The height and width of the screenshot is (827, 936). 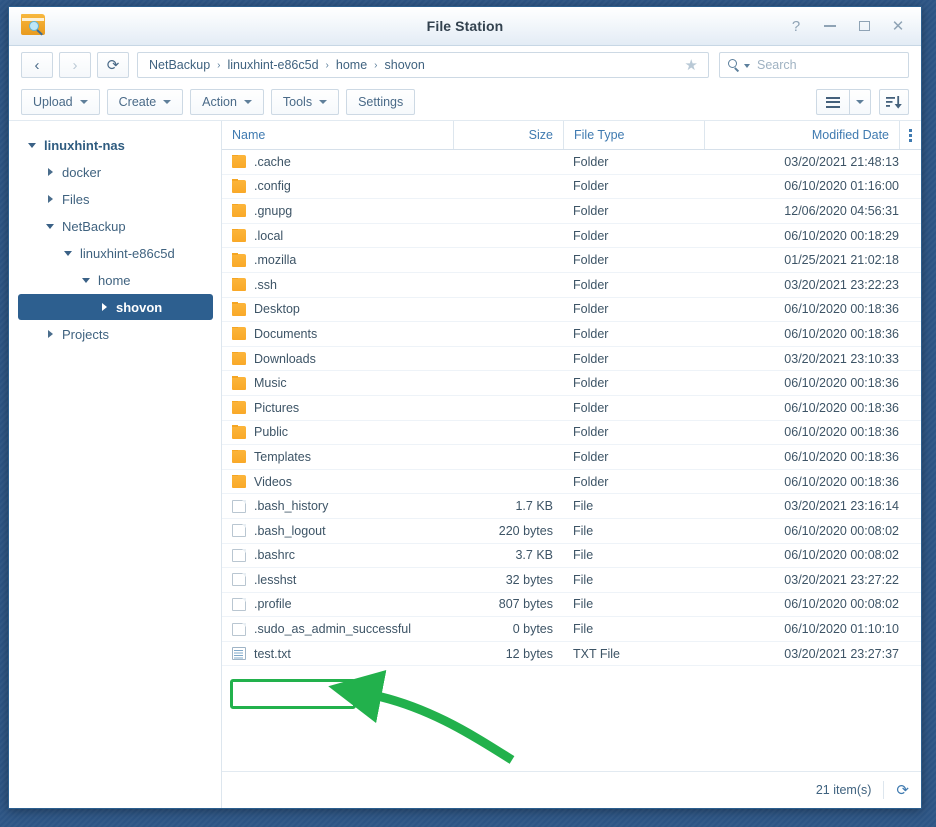 What do you see at coordinates (82, 172) in the screenshot?
I see `sidebar-item-label: docker` at bounding box center [82, 172].